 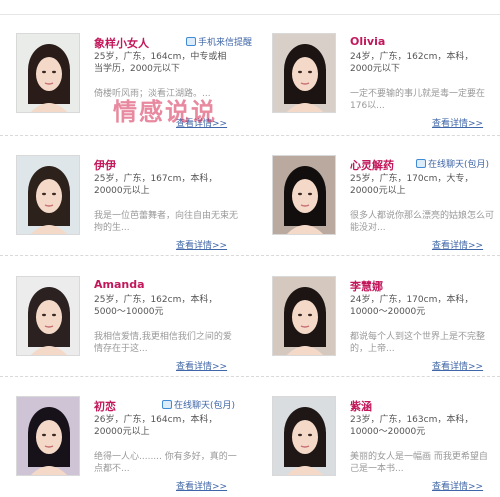 I want to click on profile-info: 25岁，广东，167cm，本科，20000元以上, so click(x=156, y=185).